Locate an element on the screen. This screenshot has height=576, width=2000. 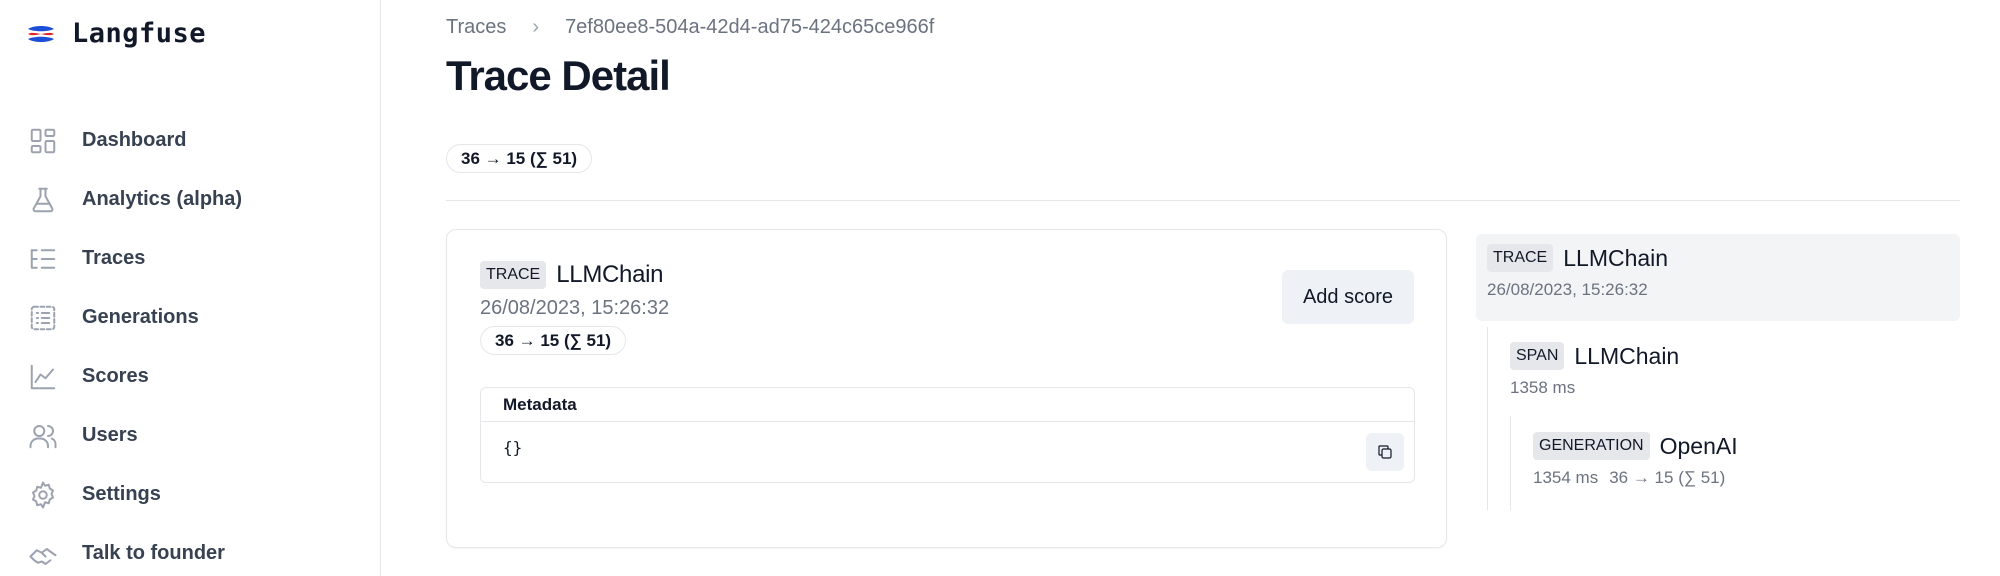
line-chart-icon is located at coordinates (43, 377).